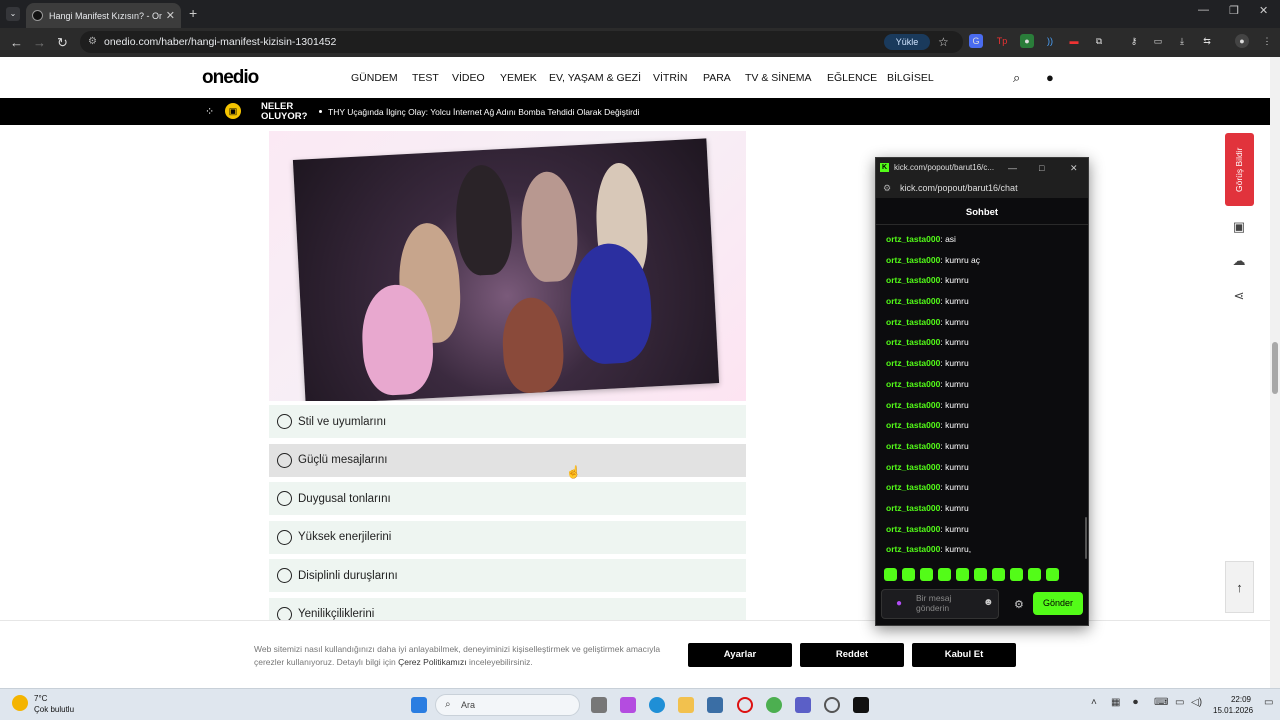 The image size is (1280, 720). Describe the element at coordinates (1134, 41) in the screenshot. I see `password-key-icon: ⚷` at that location.